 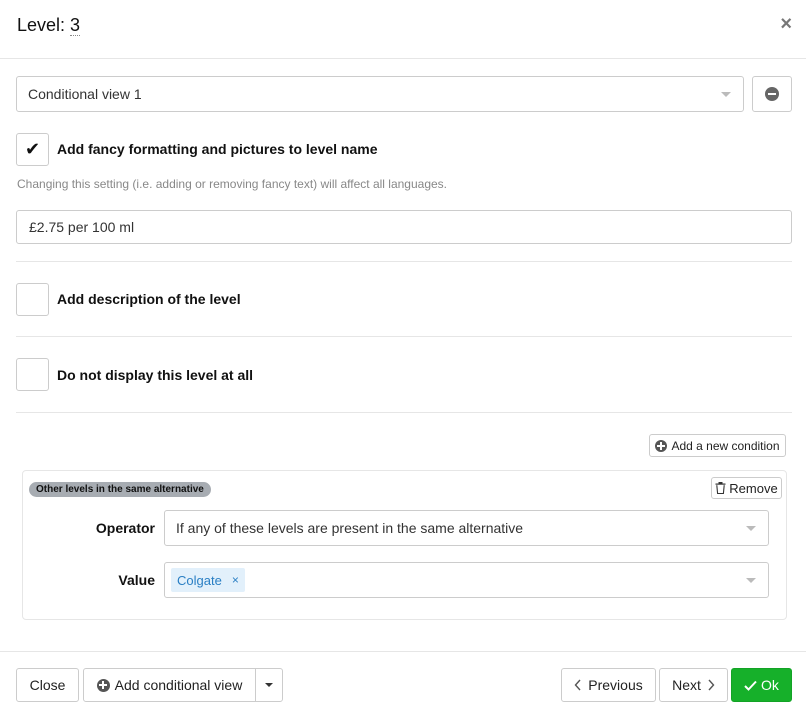 What do you see at coordinates (44, 25) in the screenshot?
I see `title-prefix: Level:` at bounding box center [44, 25].